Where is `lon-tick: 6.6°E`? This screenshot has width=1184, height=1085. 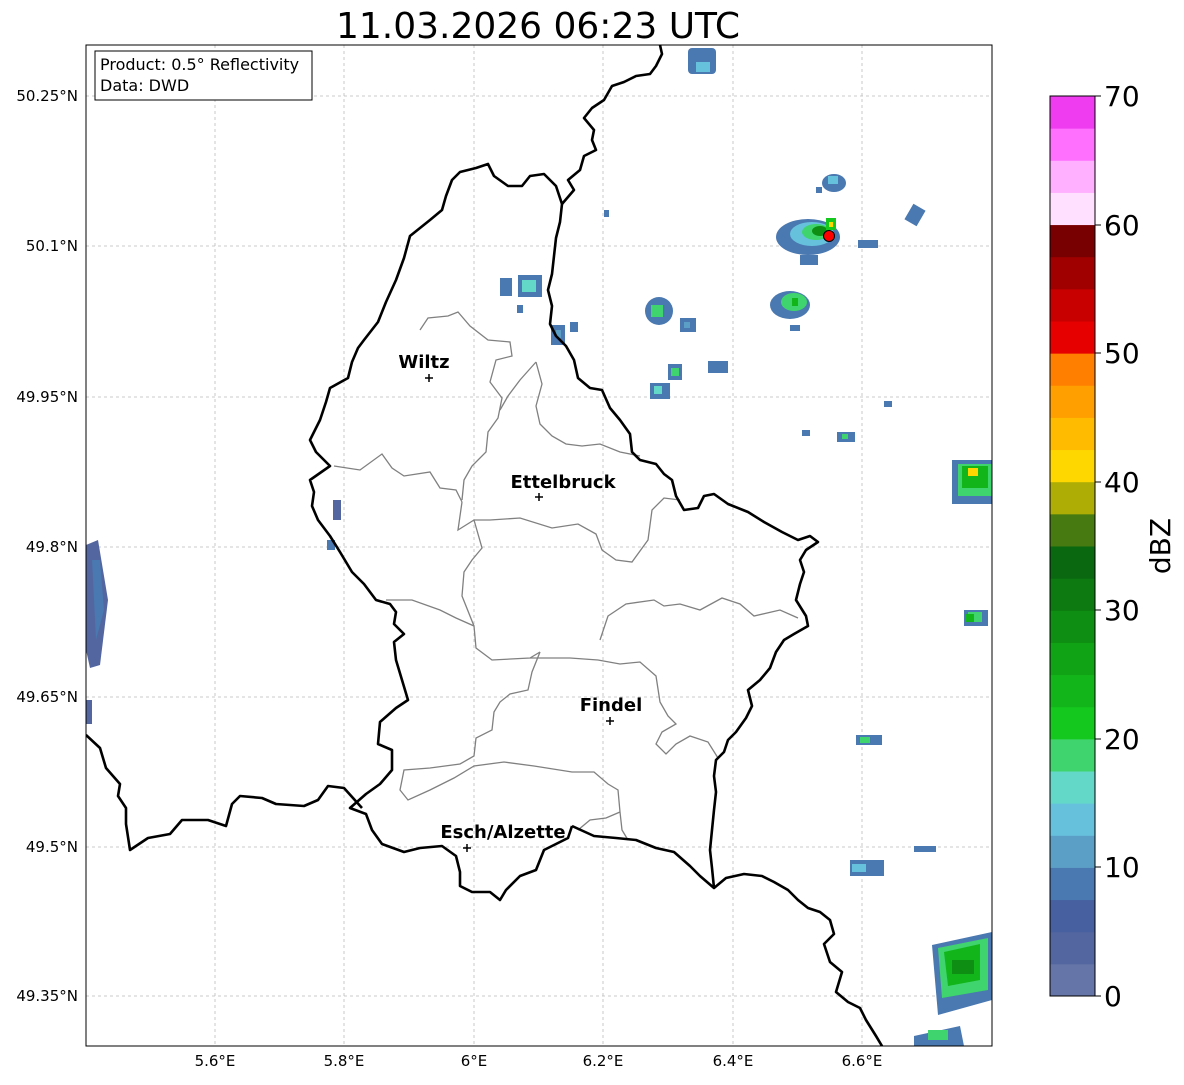
lon-tick: 6.6°E is located at coordinates (862, 1061).